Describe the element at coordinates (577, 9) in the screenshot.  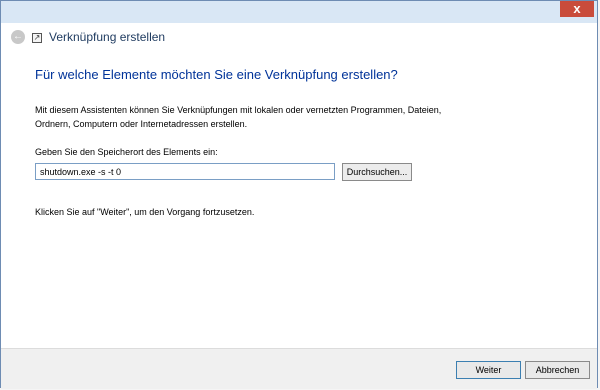
I see `close-button: x` at that location.